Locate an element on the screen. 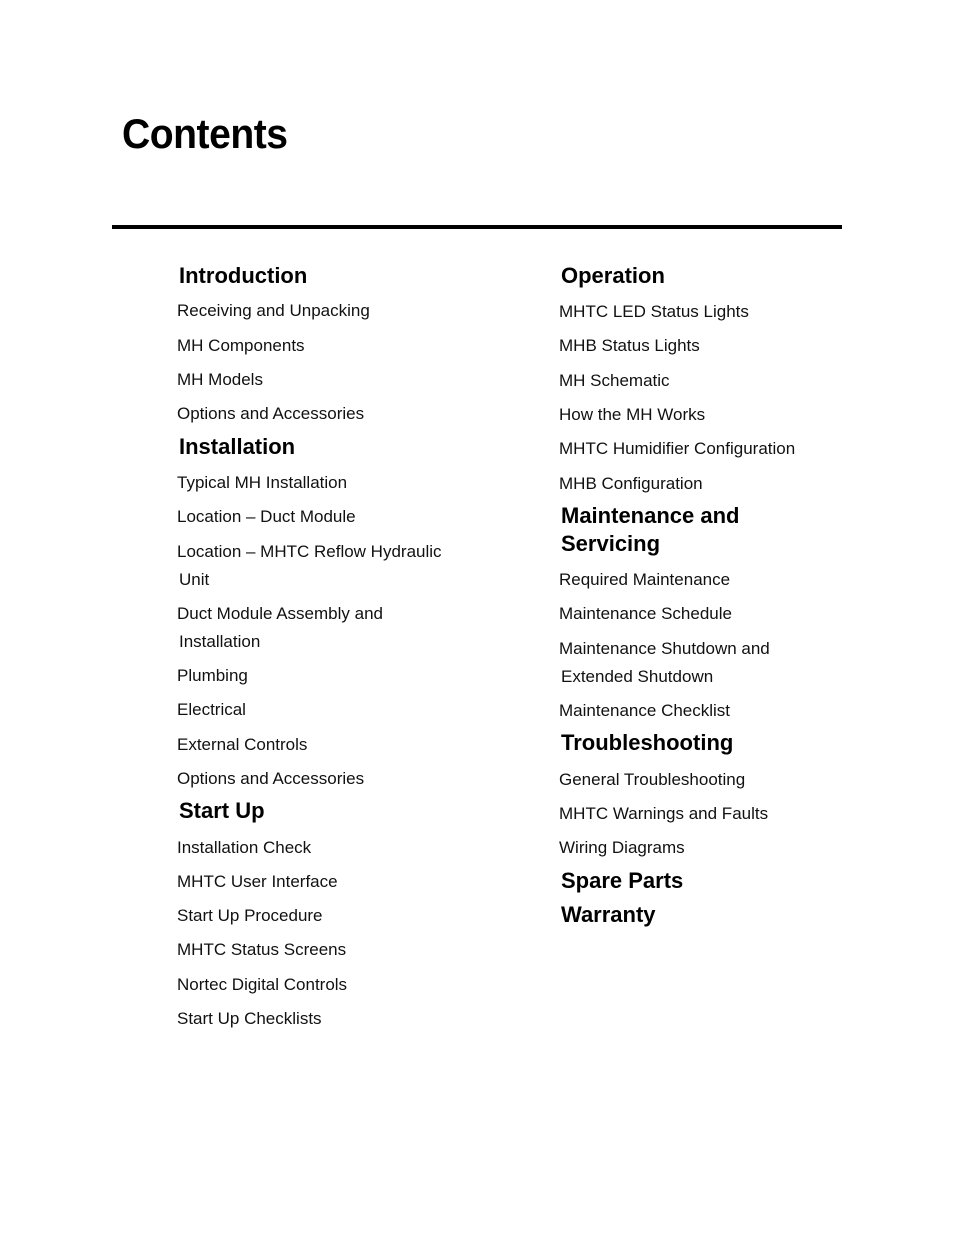 Image resolution: width=954 pixels, height=1235 pixels. toc-label-continuation: Extended Shutdown is located at coordinates (637, 676).